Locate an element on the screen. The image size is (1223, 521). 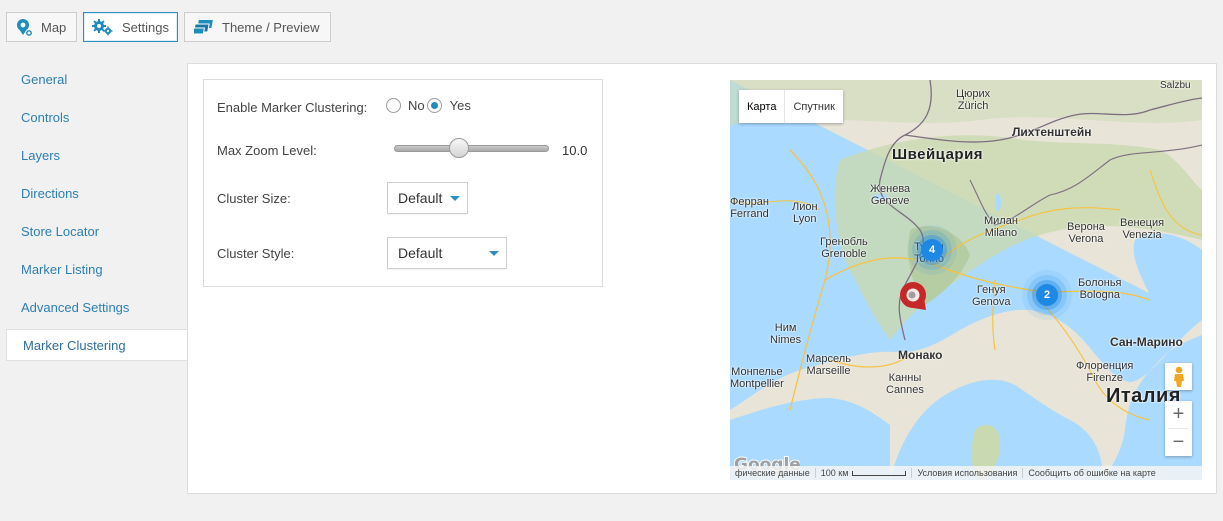
radio-yes-label: Yes is located at coordinates (460, 105).